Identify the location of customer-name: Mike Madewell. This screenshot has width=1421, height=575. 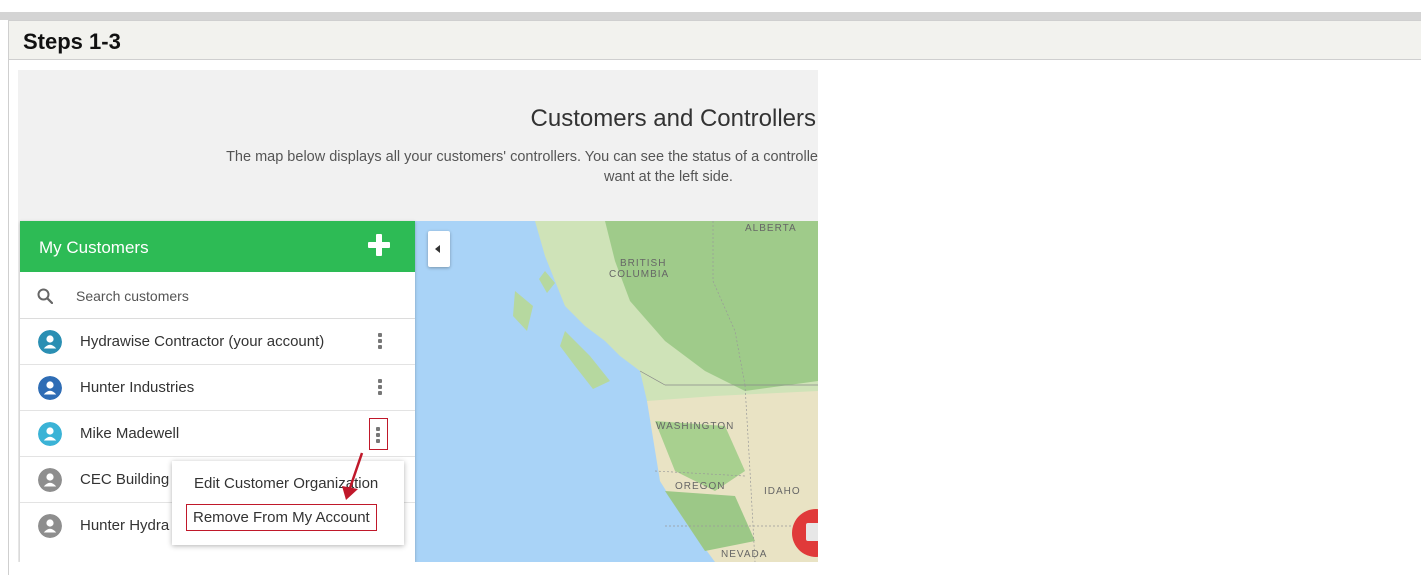
(130, 433).